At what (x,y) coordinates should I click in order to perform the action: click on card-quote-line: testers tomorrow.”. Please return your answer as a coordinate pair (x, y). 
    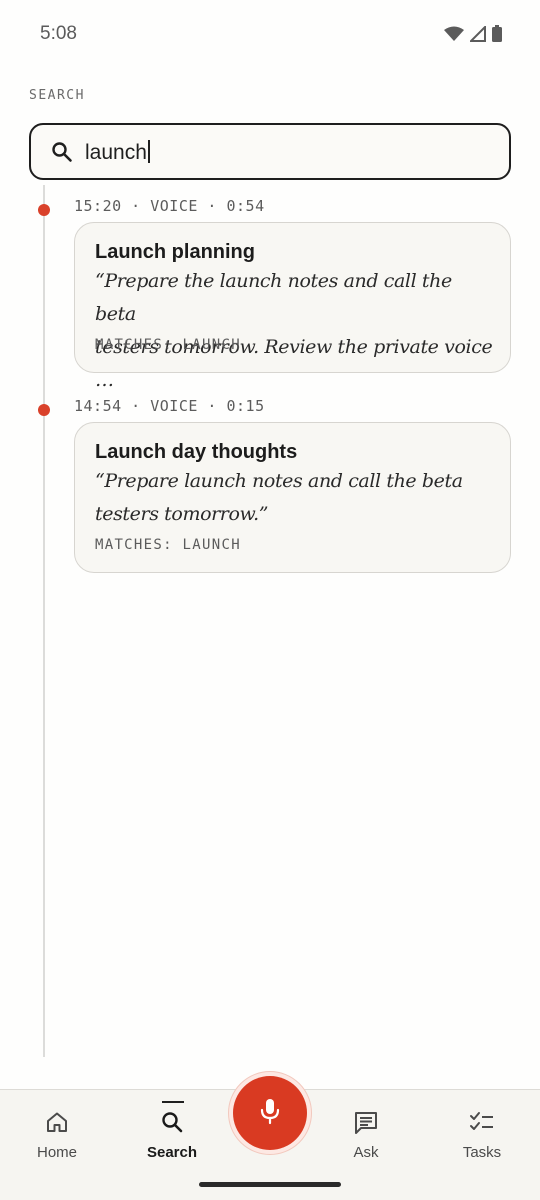
    Looking at the image, I should click on (182, 514).